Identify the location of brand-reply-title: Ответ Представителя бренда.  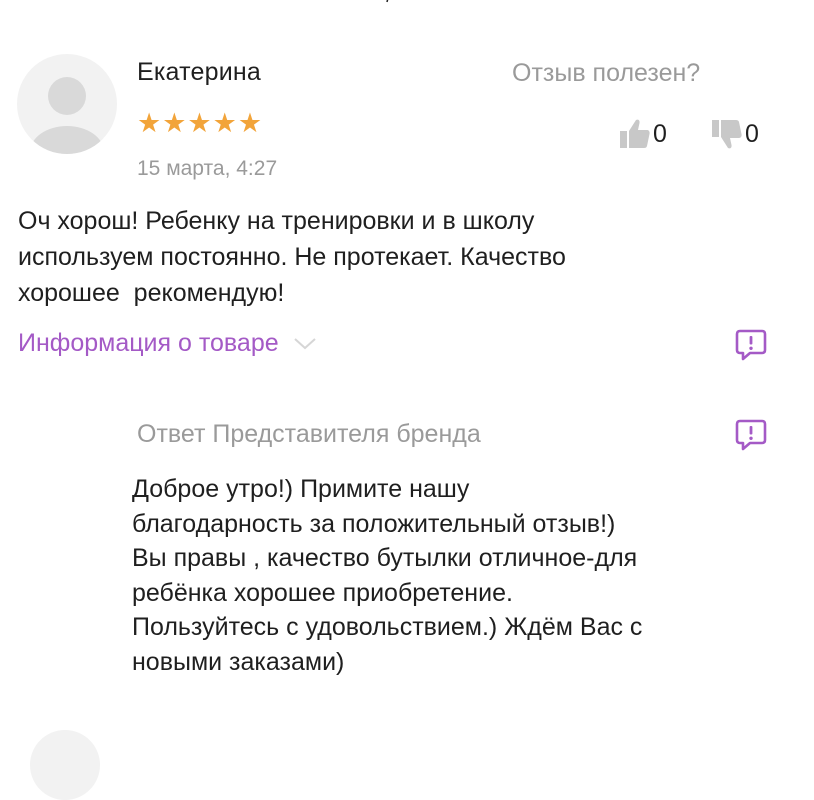
(309, 434).